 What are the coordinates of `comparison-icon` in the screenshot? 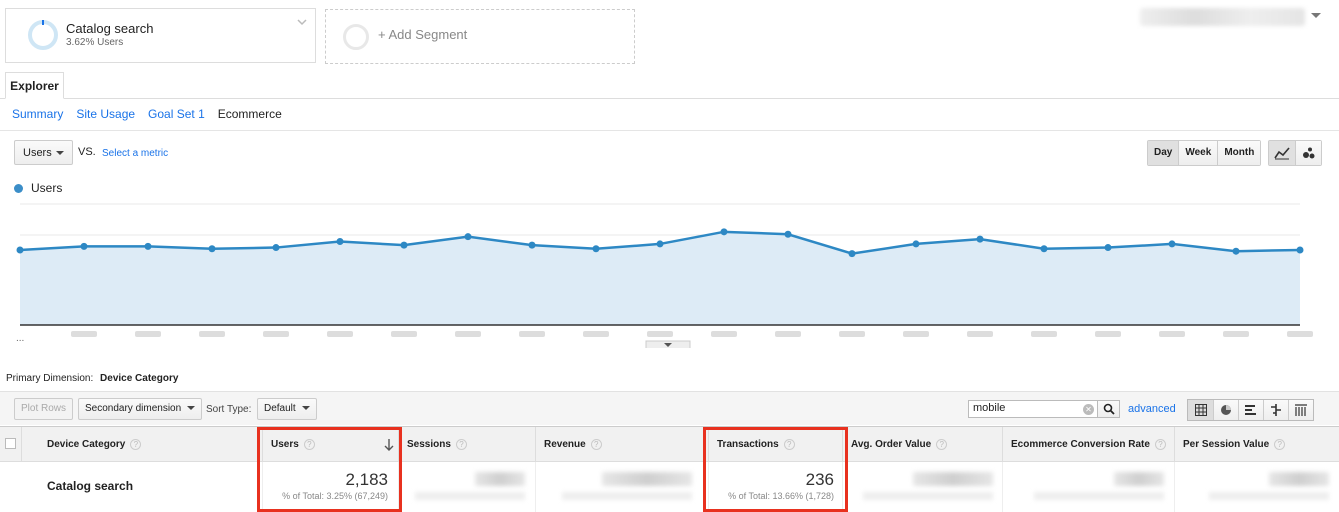 It's located at (1276, 410).